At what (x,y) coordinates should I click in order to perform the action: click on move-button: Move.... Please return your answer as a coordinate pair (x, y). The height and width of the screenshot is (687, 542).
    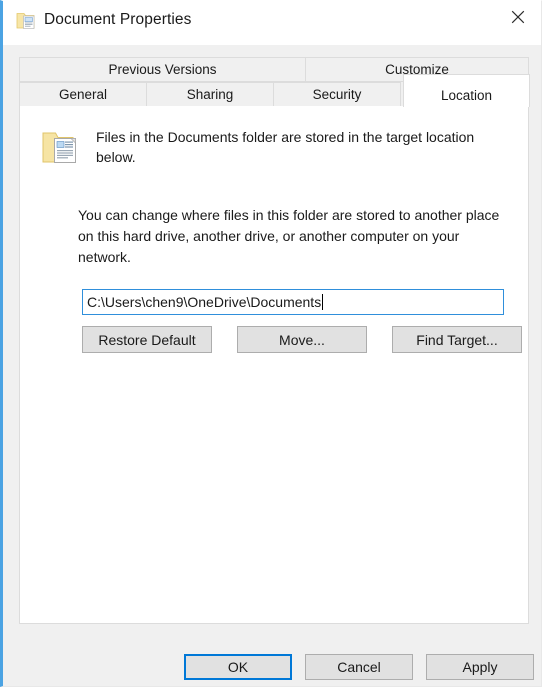
    Looking at the image, I should click on (302, 339).